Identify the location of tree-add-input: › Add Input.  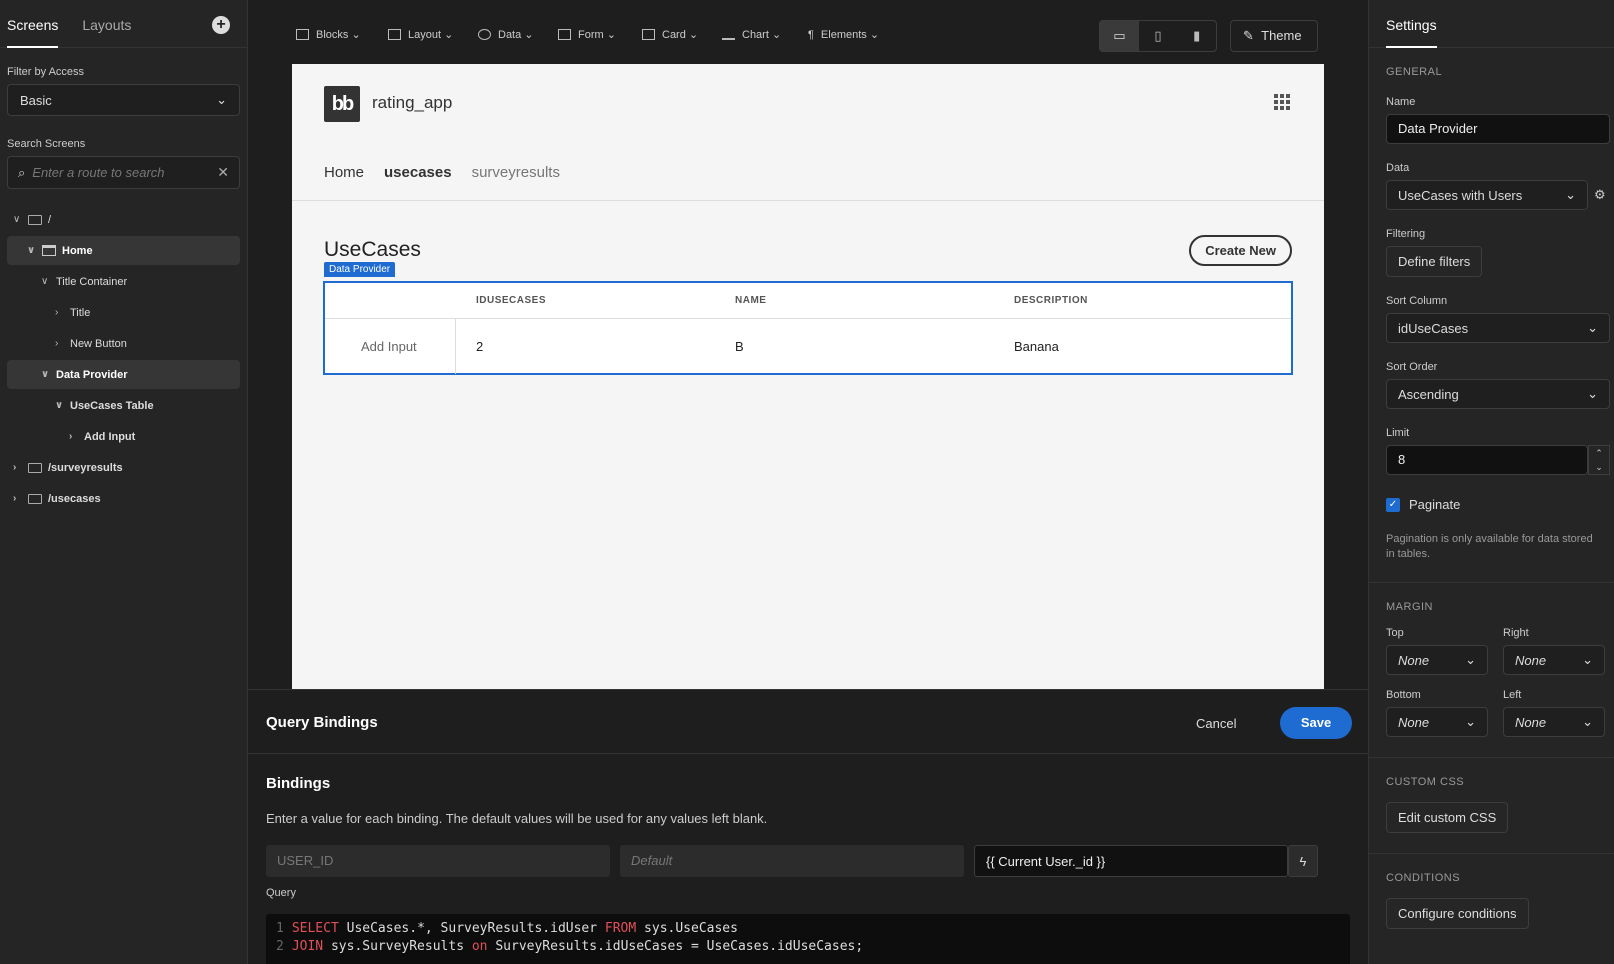
(123, 436).